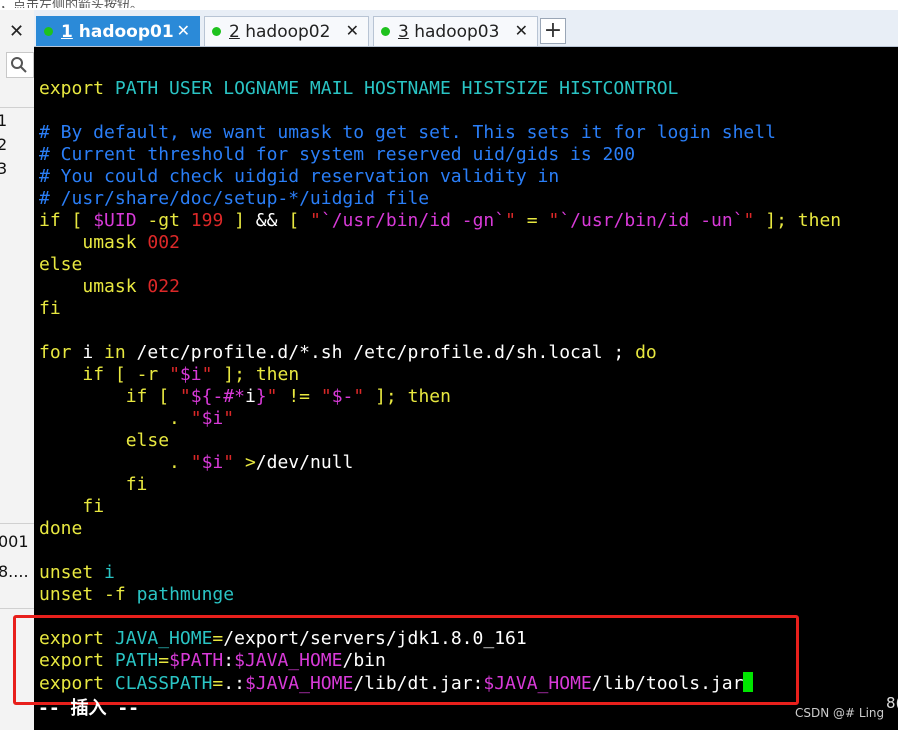 This screenshot has height=730, width=898. What do you see at coordinates (3, 120) in the screenshot?
I see `sidebar-item-number: 1` at bounding box center [3, 120].